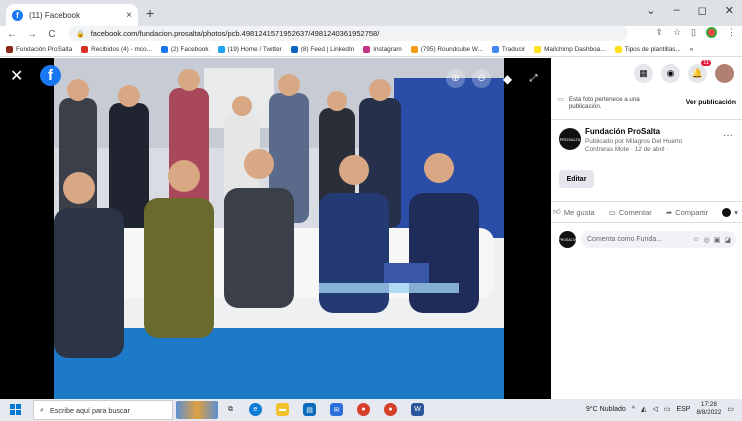 The width and height of the screenshot is (742, 421). I want to click on bookmark-item: (19) Home / Twitter, so click(249, 49).